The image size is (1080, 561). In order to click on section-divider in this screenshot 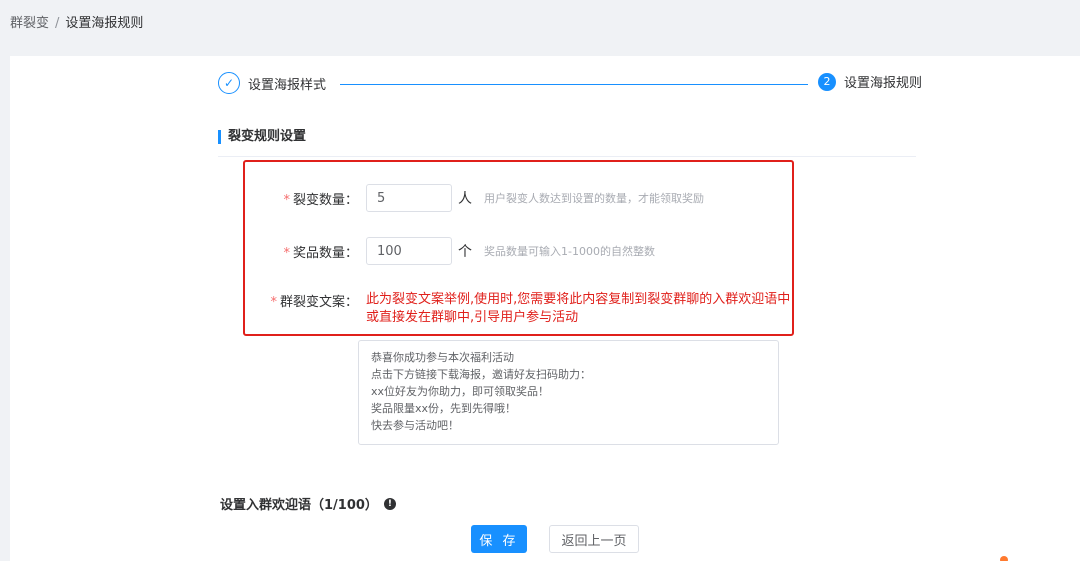, I will do `click(567, 156)`.